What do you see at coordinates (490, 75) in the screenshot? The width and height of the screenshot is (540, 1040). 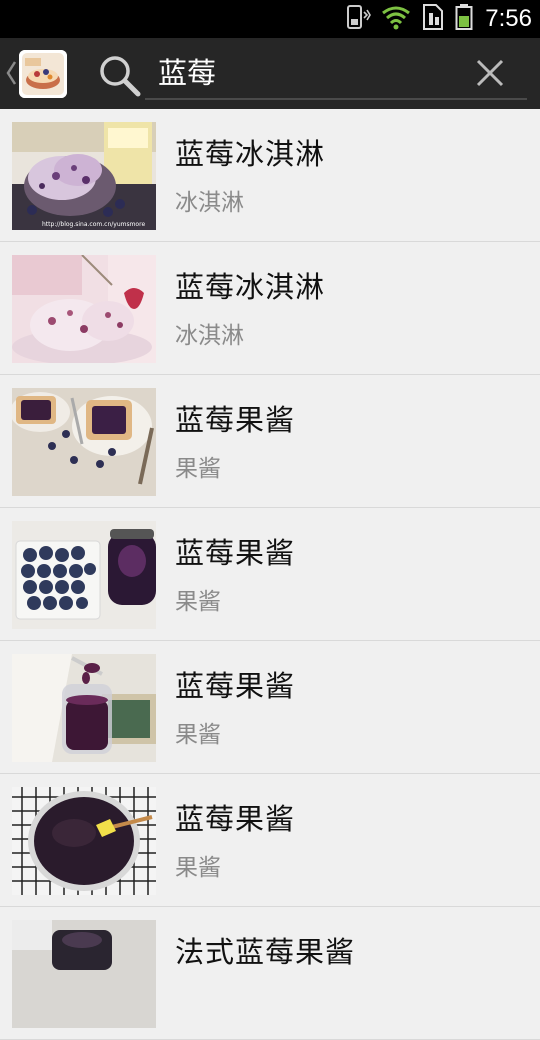 I see `close-icon` at bounding box center [490, 75].